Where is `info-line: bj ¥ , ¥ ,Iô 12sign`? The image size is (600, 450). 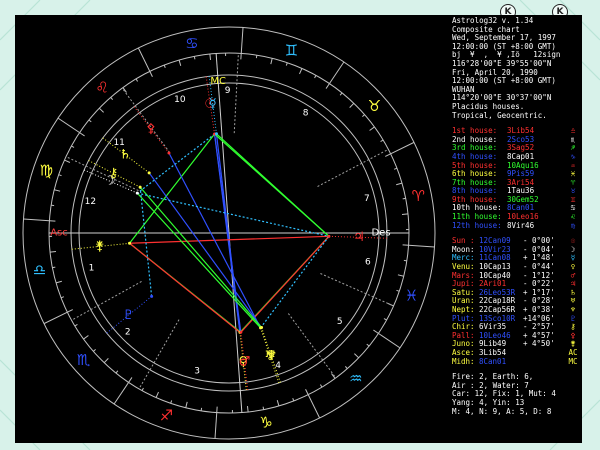
info-line: bj ¥ , ¥ ,Iô 12sign is located at coordinates (506, 55).